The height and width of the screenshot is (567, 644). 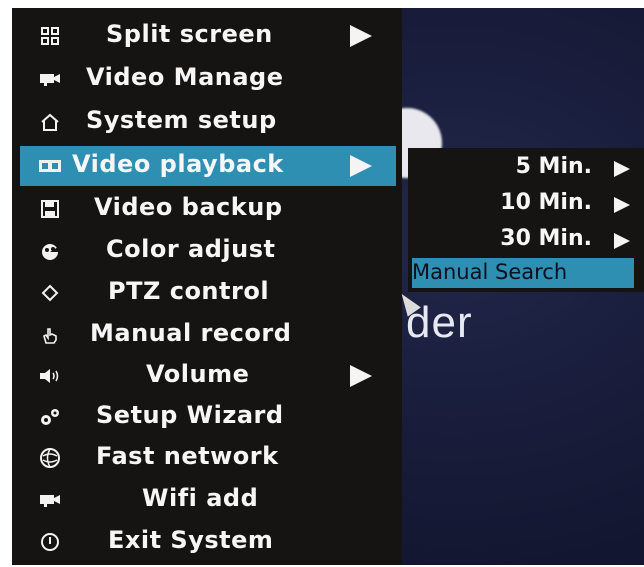 What do you see at coordinates (490, 272) in the screenshot?
I see `submenu-label: Manual Search` at bounding box center [490, 272].